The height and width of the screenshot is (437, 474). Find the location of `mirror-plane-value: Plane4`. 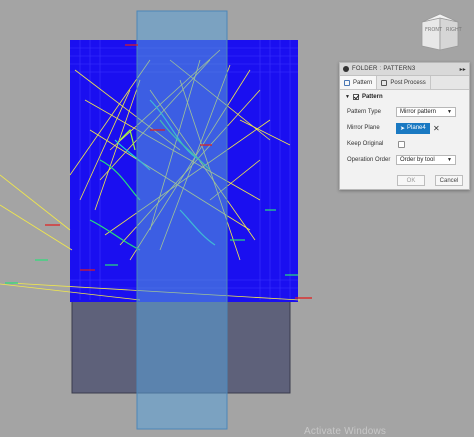

mirror-plane-value: Plane4 is located at coordinates (416, 128).